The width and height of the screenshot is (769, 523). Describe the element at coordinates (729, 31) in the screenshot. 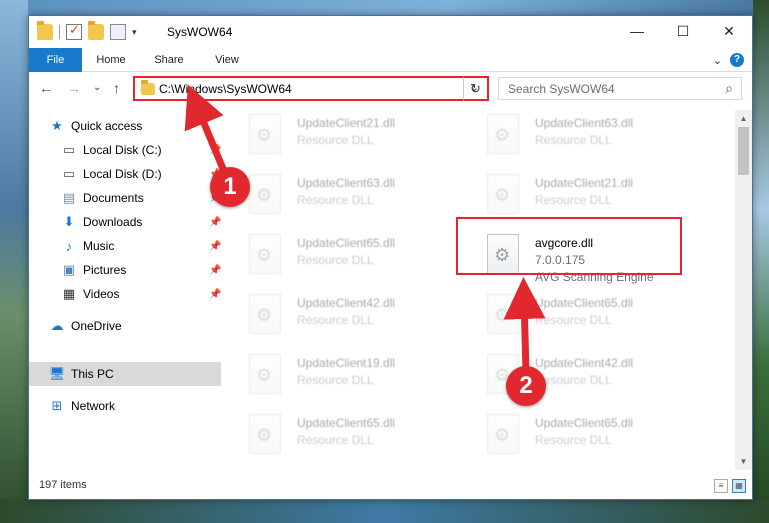

I see `close-button: ✕` at that location.